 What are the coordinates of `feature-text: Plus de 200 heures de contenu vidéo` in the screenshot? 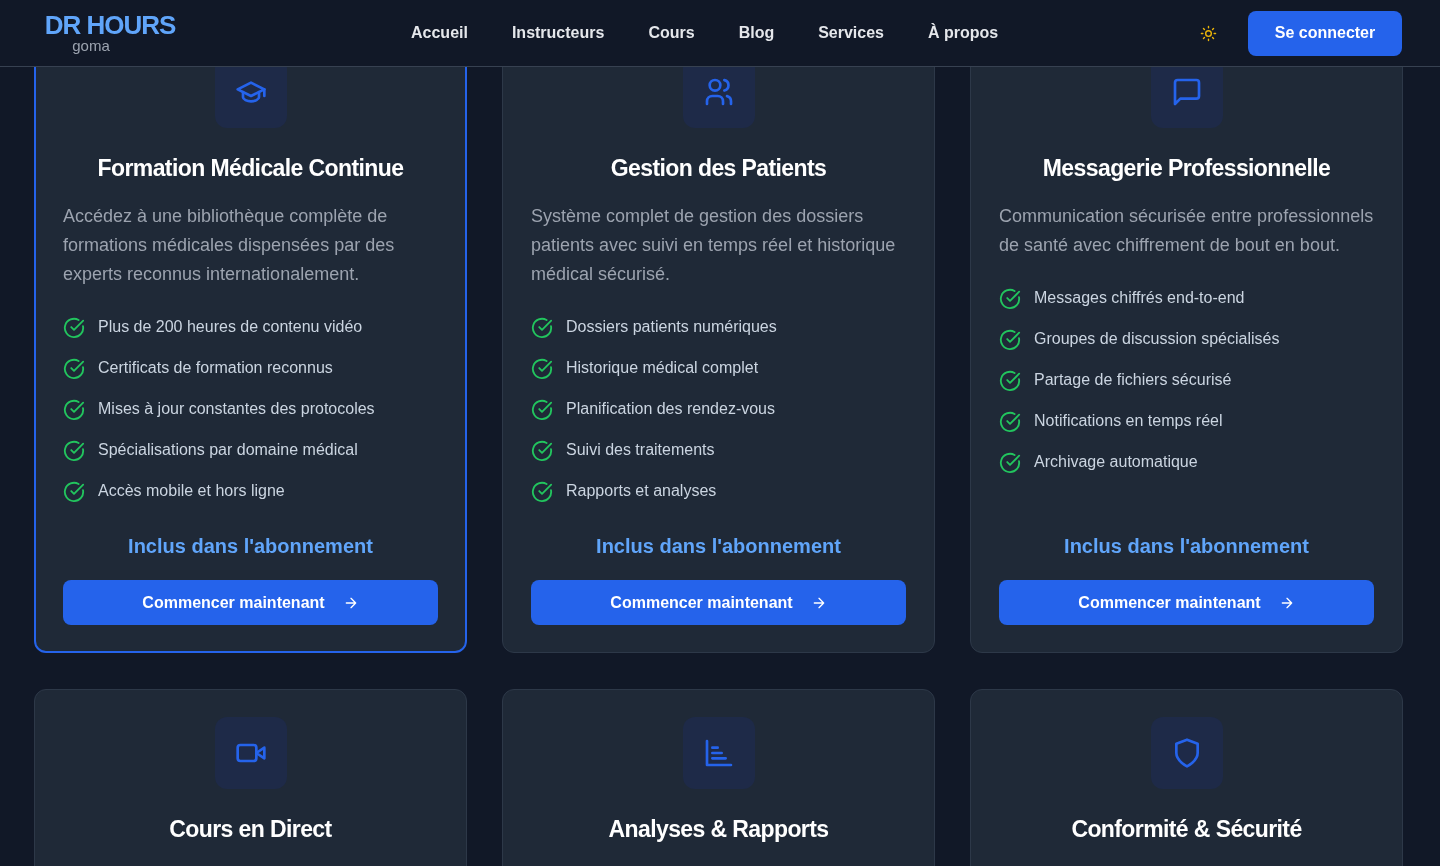 It's located at (230, 326).